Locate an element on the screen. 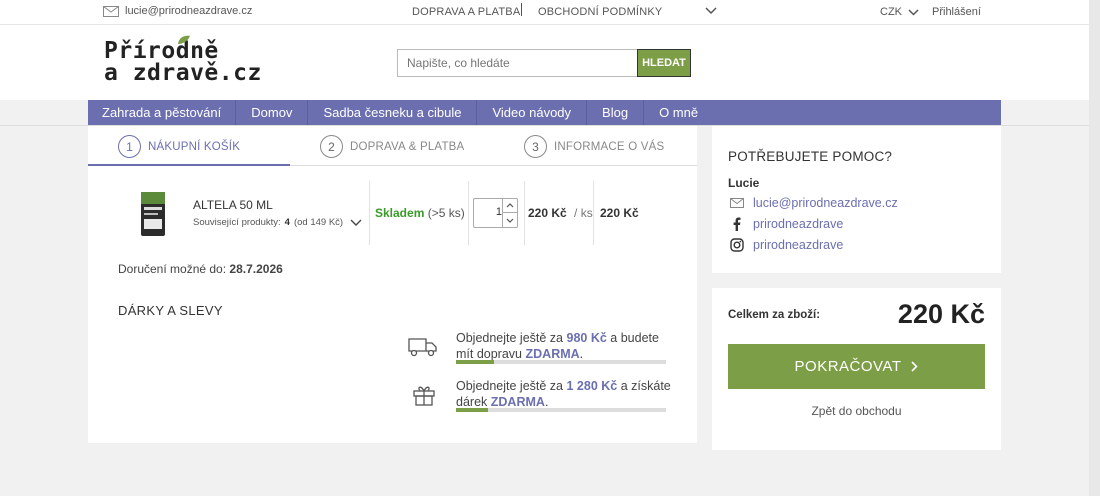 The width and height of the screenshot is (1100, 496). quantity-value: 1 is located at coordinates (488, 212).